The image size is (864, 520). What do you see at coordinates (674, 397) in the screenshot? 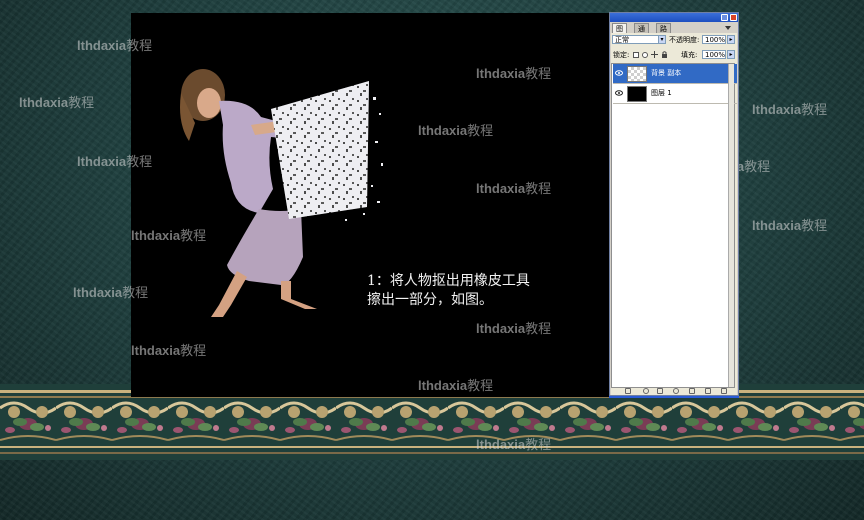
I see `panel-bottom-accent` at bounding box center [674, 397].